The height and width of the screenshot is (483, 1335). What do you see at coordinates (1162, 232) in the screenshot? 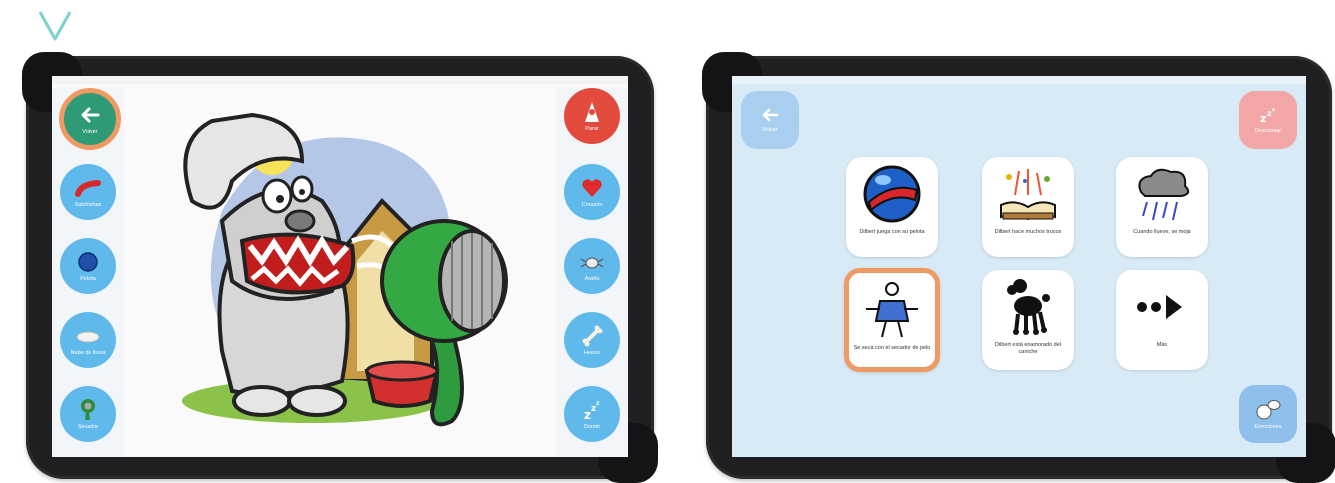
I see `tile-caption: Cuando llueve, se moja` at bounding box center [1162, 232].